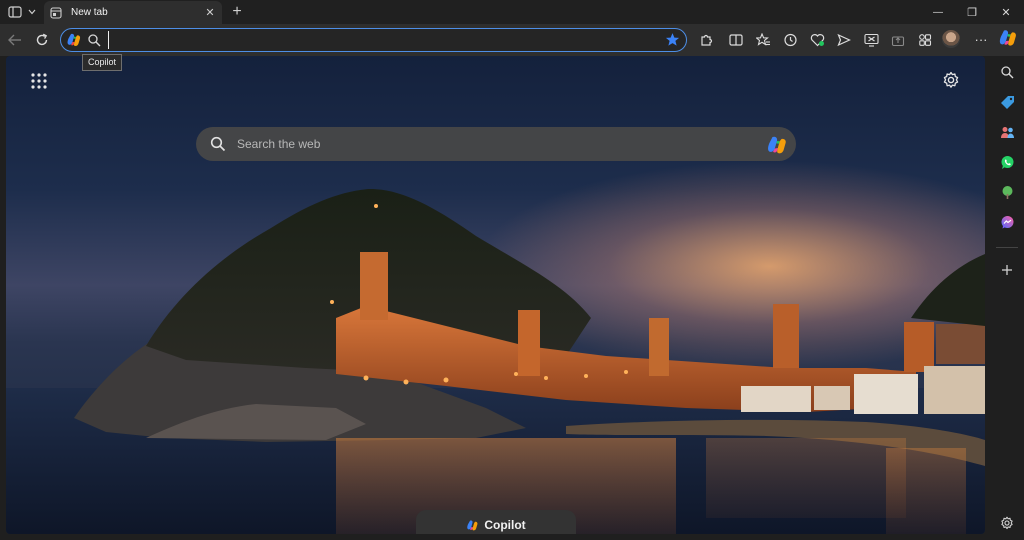 This screenshot has height=540, width=1024. I want to click on toolbar: ···, so click(512, 40).